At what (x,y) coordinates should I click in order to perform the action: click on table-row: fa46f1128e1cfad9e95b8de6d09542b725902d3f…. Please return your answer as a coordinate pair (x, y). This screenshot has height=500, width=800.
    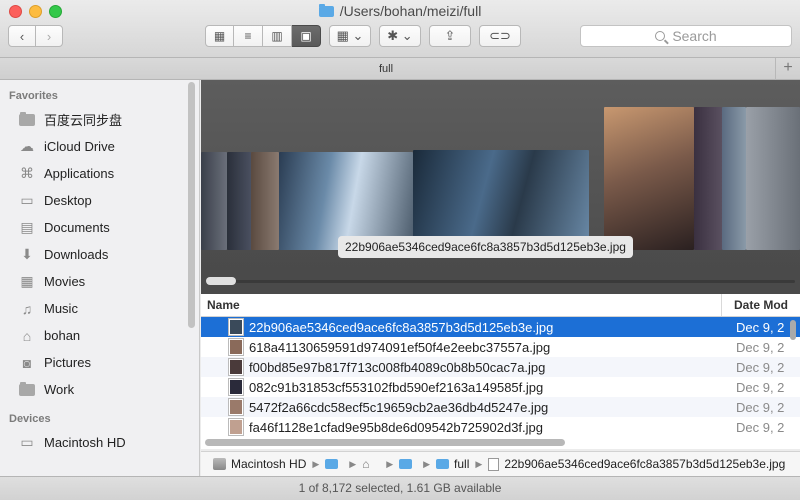
    Looking at the image, I should click on (500, 427).